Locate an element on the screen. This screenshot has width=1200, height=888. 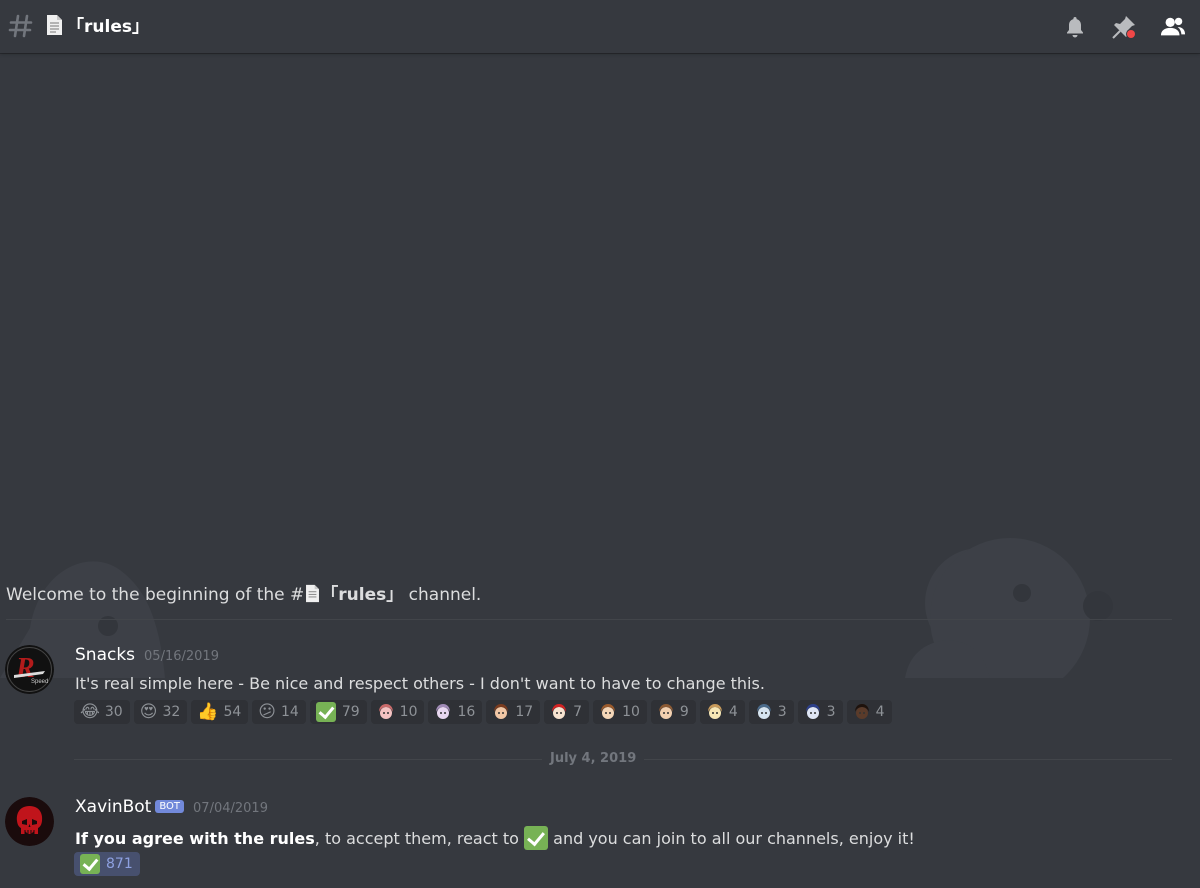
reaction-button: 871 is located at coordinates (107, 864).